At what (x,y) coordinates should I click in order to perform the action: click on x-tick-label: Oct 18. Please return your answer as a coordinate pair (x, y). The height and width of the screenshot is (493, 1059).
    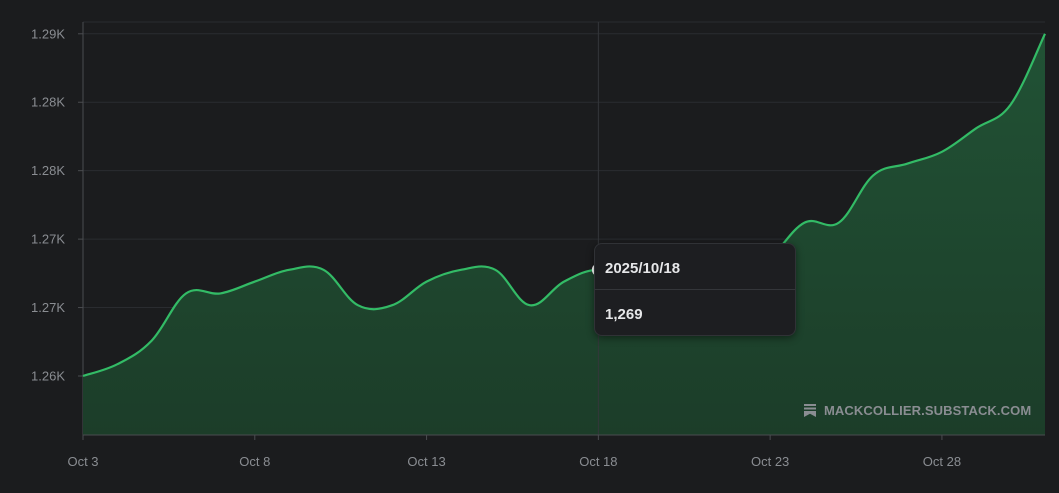
    Looking at the image, I should click on (598, 461).